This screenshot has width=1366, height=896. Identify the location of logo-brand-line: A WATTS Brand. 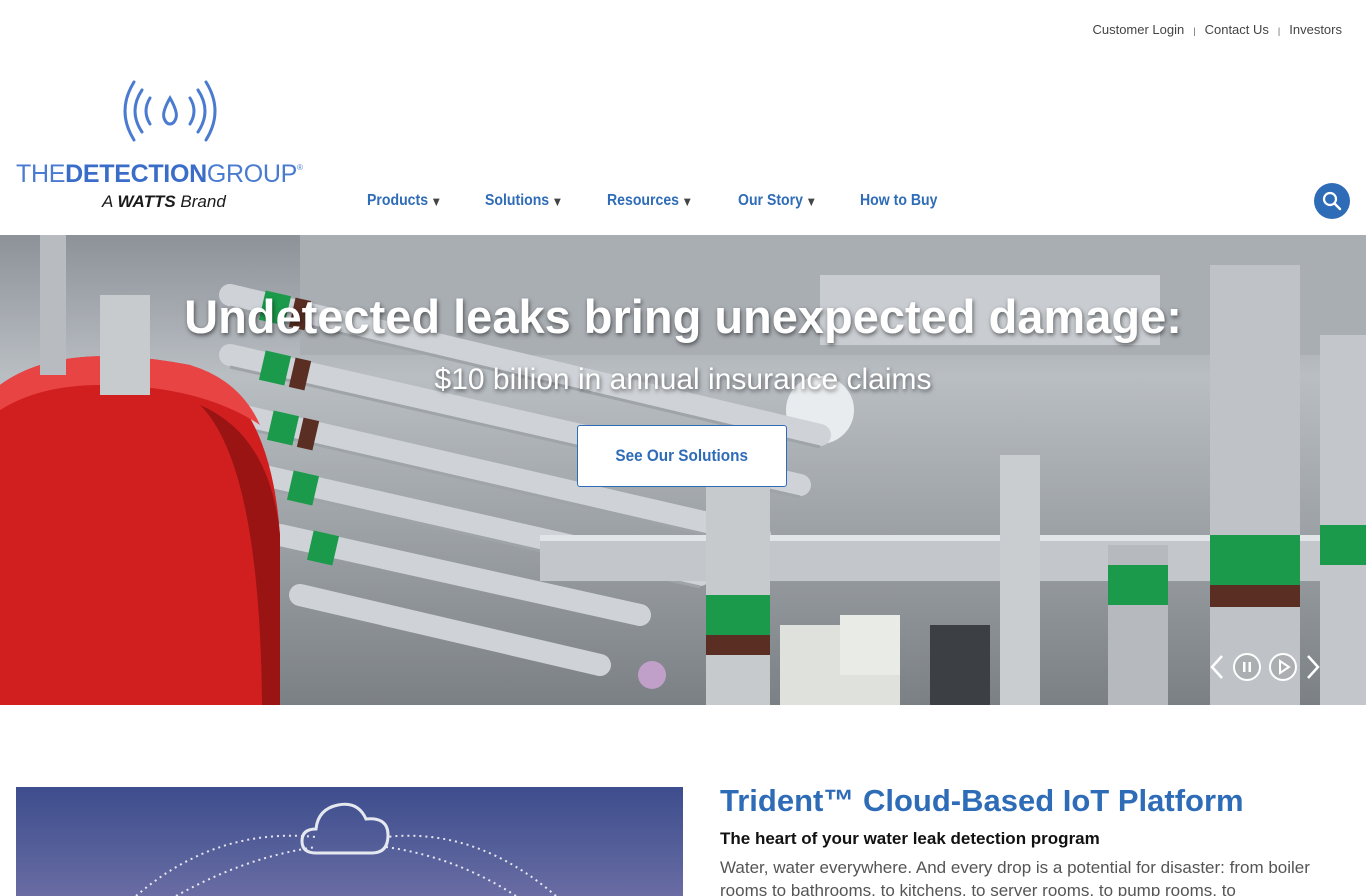
(164, 202).